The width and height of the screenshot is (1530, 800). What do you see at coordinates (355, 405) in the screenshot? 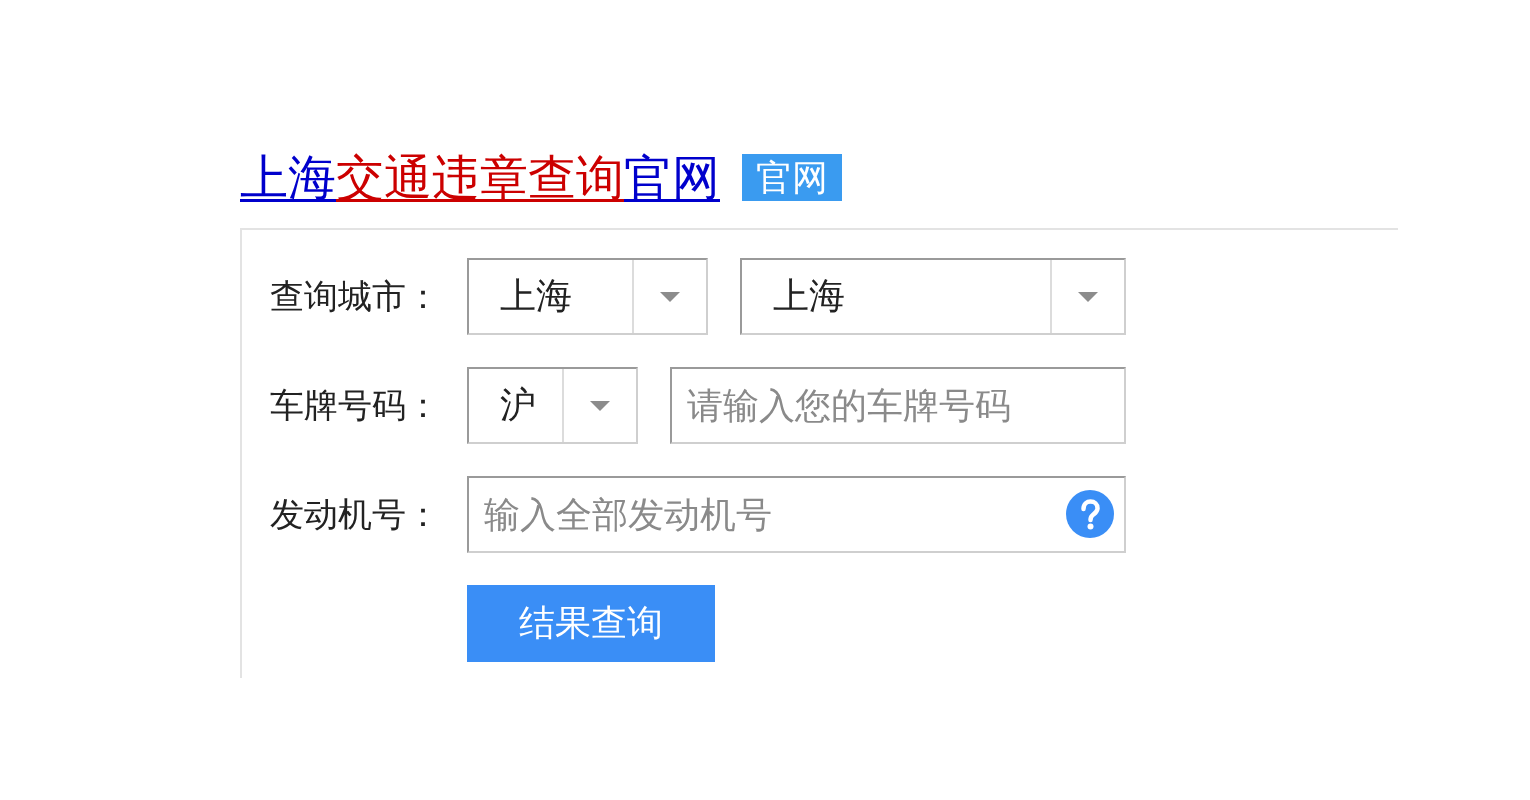
I see `field-label: 车牌号码：` at bounding box center [355, 405].